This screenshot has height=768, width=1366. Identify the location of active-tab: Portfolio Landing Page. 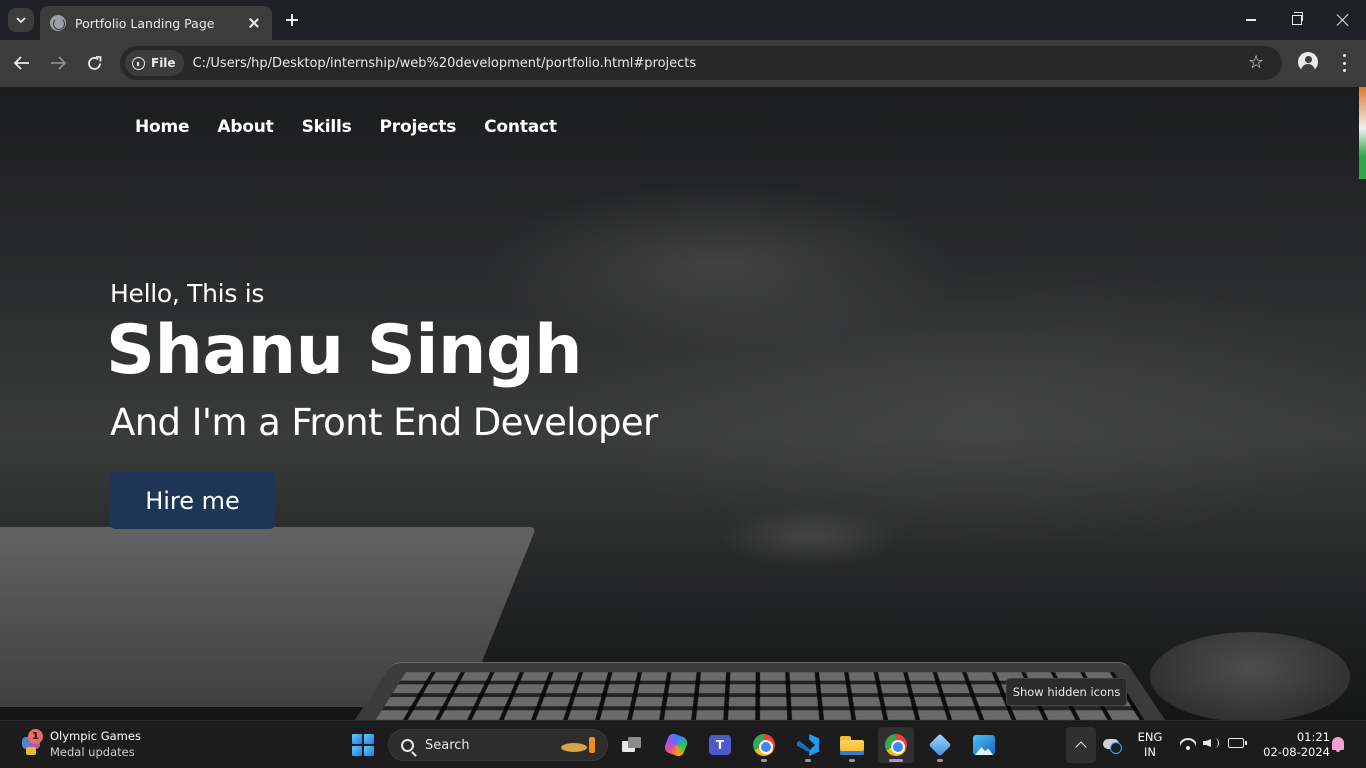
(156, 23).